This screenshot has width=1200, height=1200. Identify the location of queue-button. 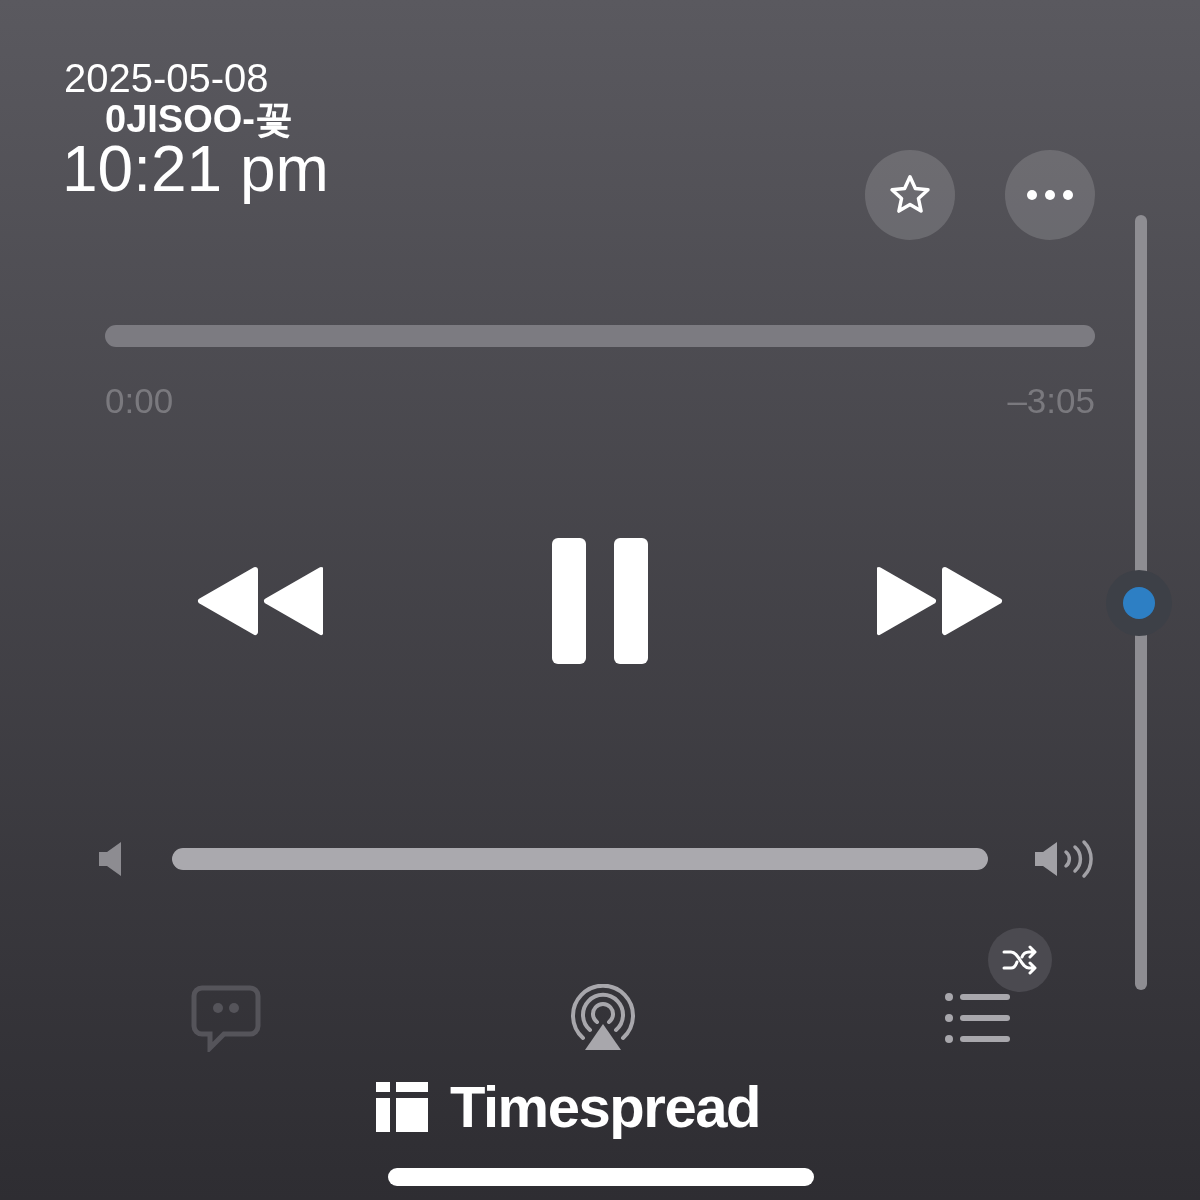
(977, 1018).